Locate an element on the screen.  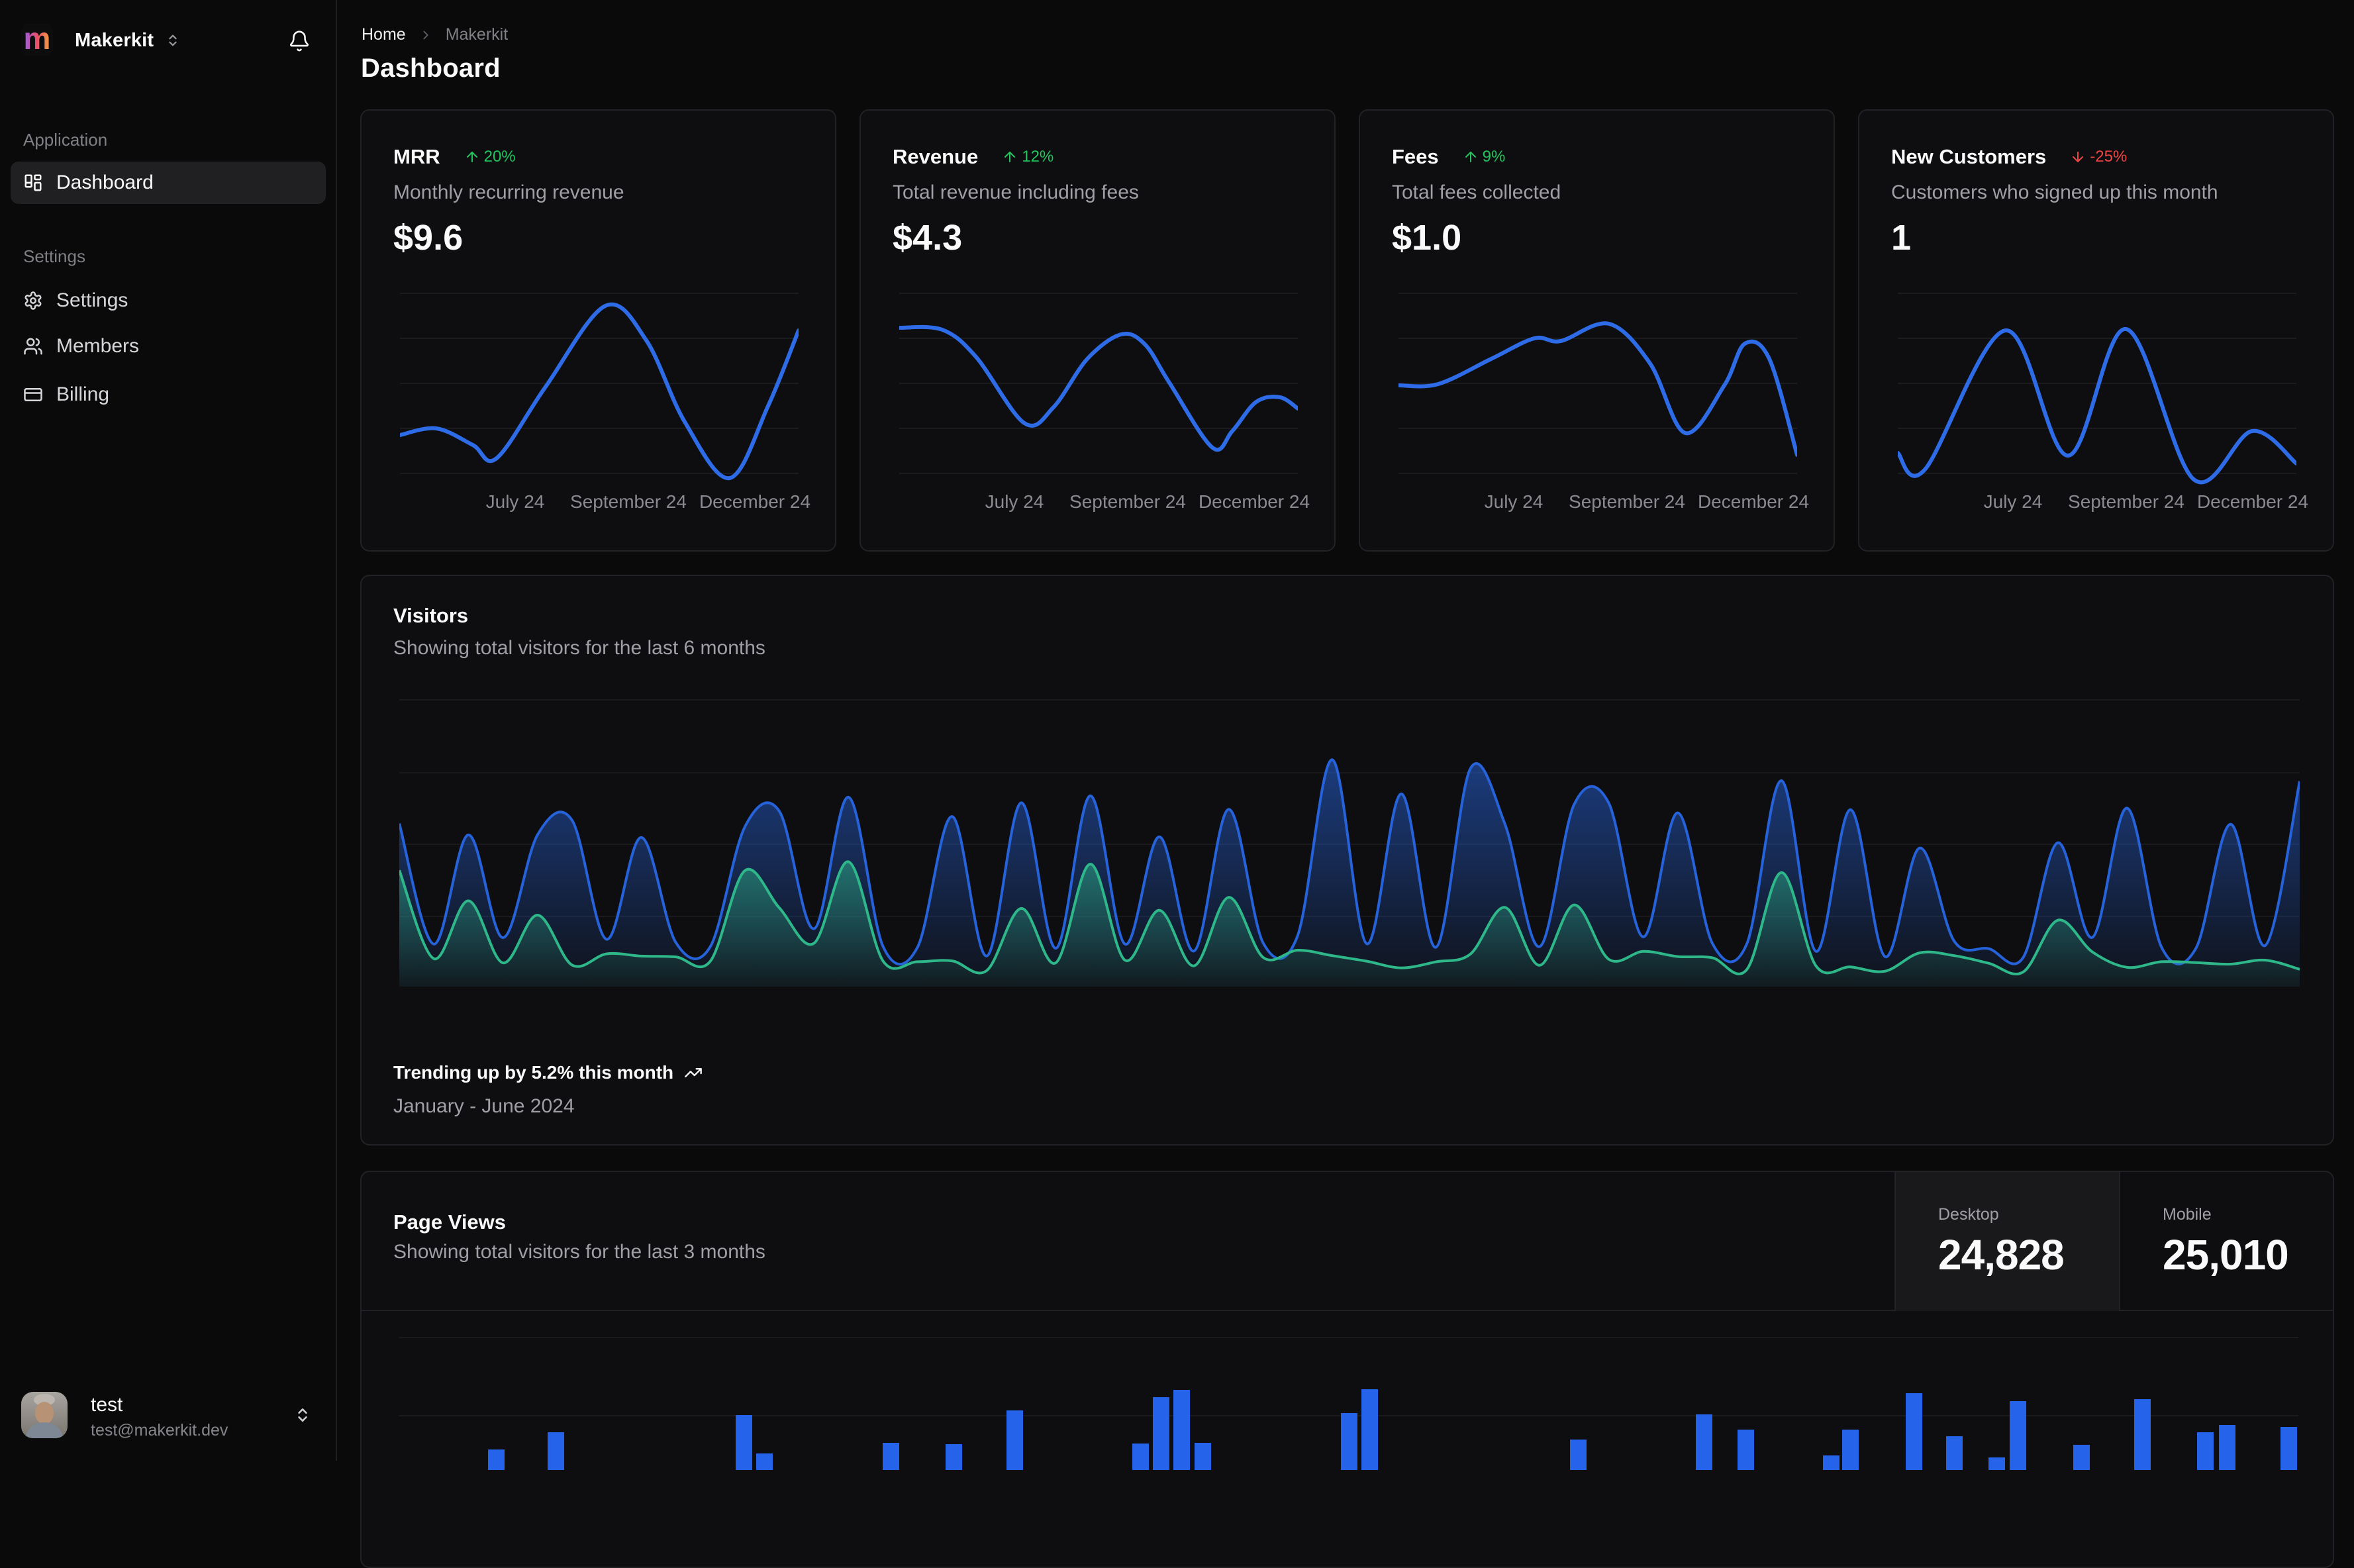
svg-text: m is located at coordinates (37, 40).